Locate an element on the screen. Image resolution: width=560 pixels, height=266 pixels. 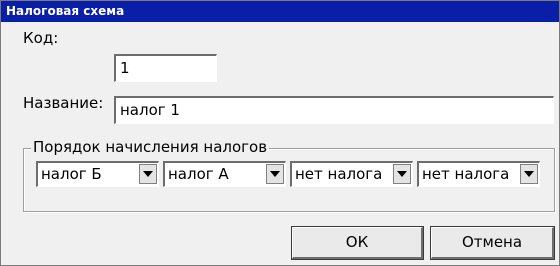
tax-order-combo-3: нет налога is located at coordinates (351, 174).